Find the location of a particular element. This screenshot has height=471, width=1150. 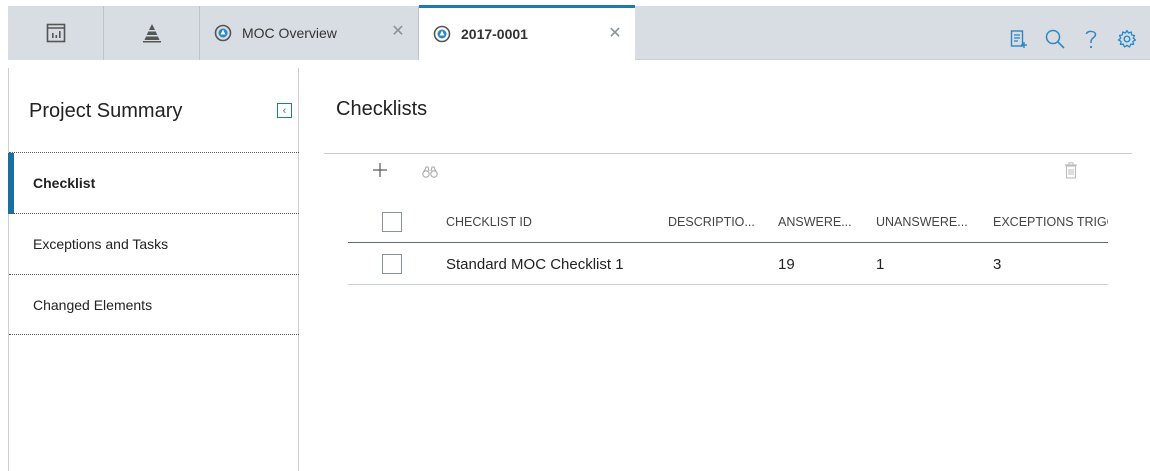

dashboard-icon is located at coordinates (56, 33).